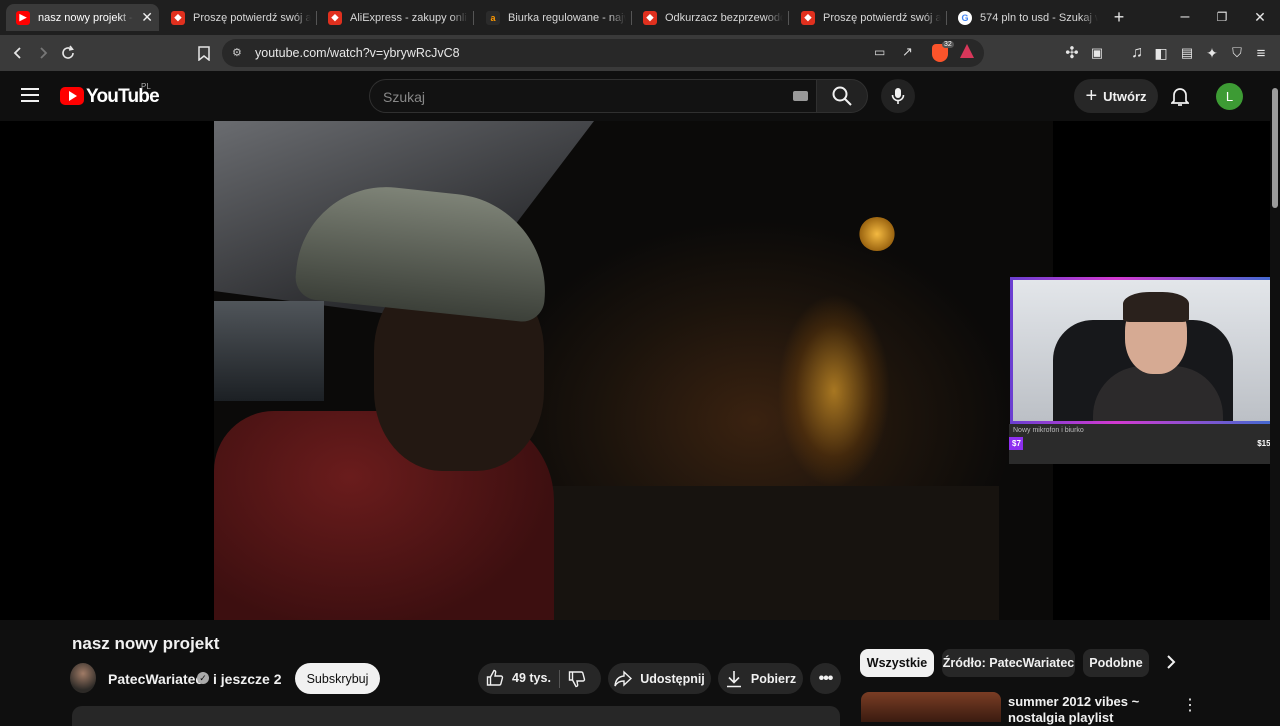  I want to click on page-scrollbar-thumb, so click(1275, 148).